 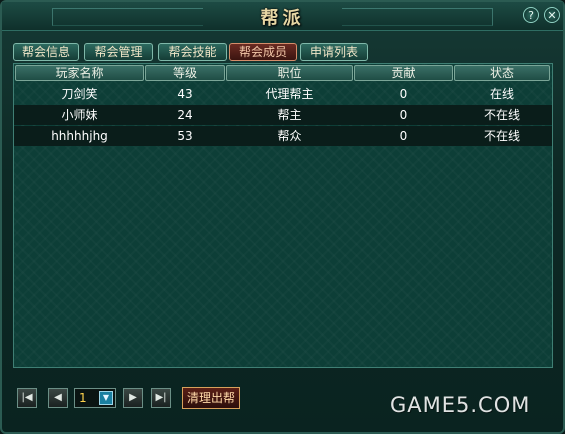 I want to click on member-level: 43, so click(x=185, y=94).